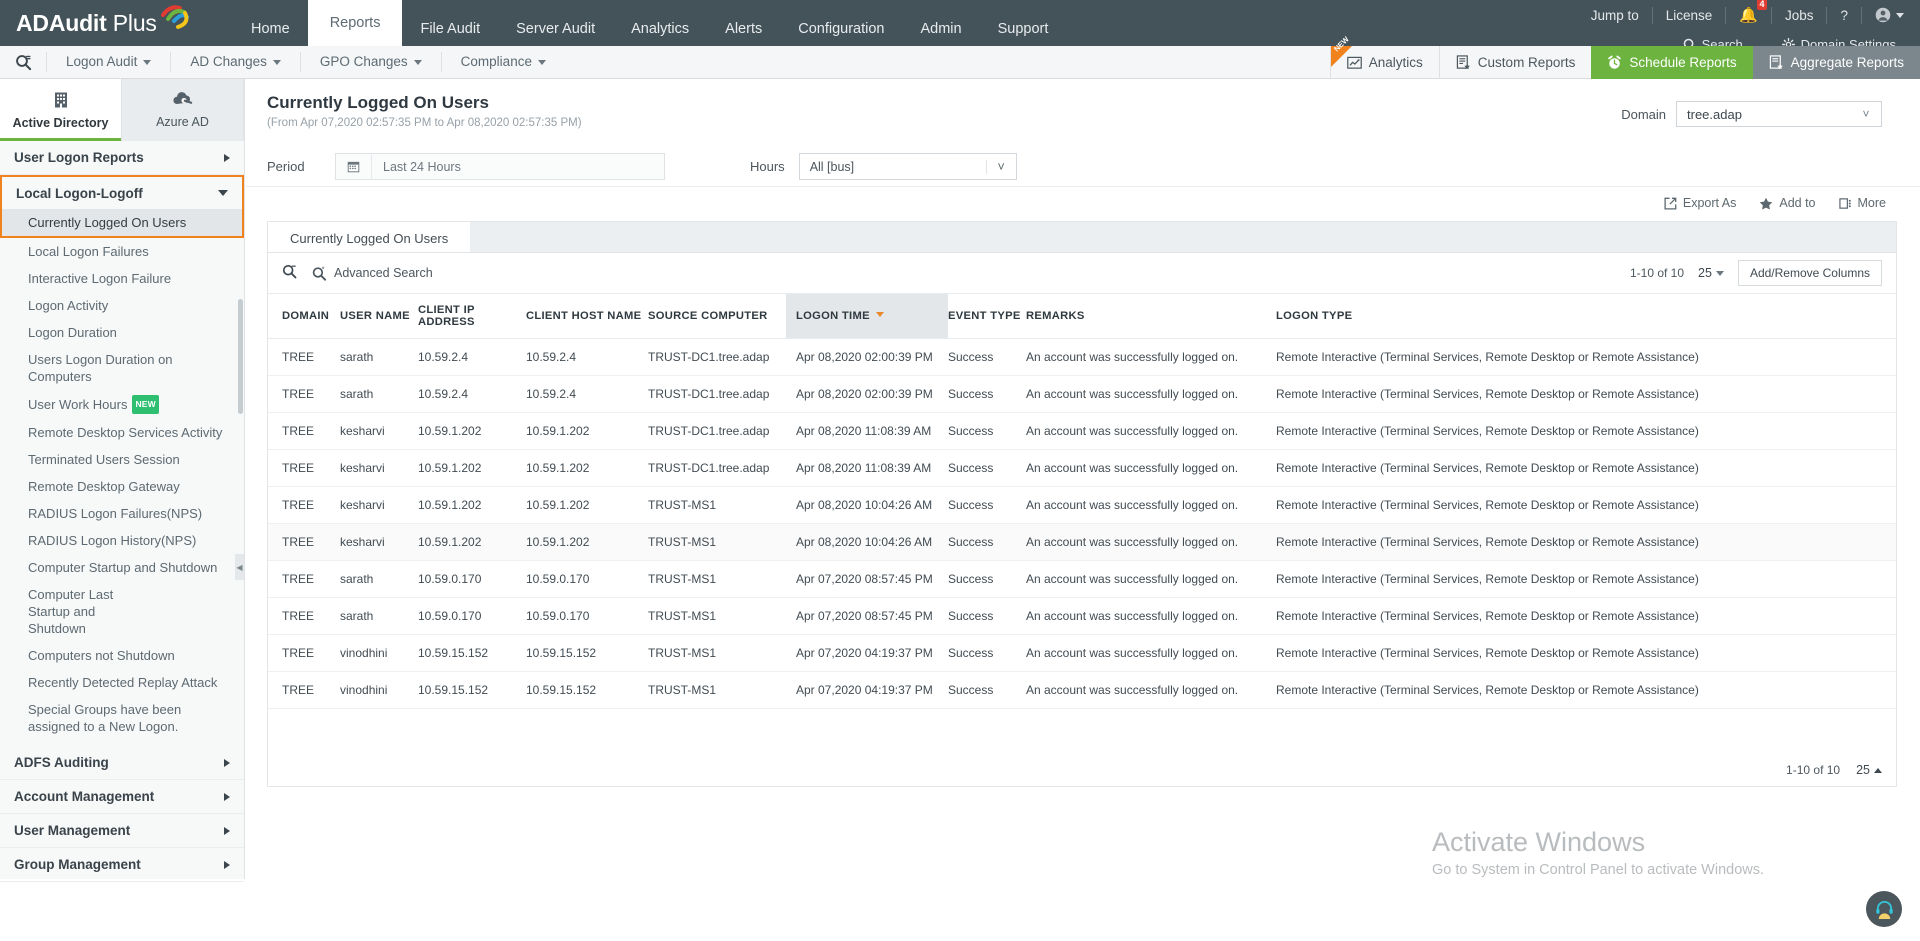  Describe the element at coordinates (1884, 909) in the screenshot. I see `support-chat-button` at that location.